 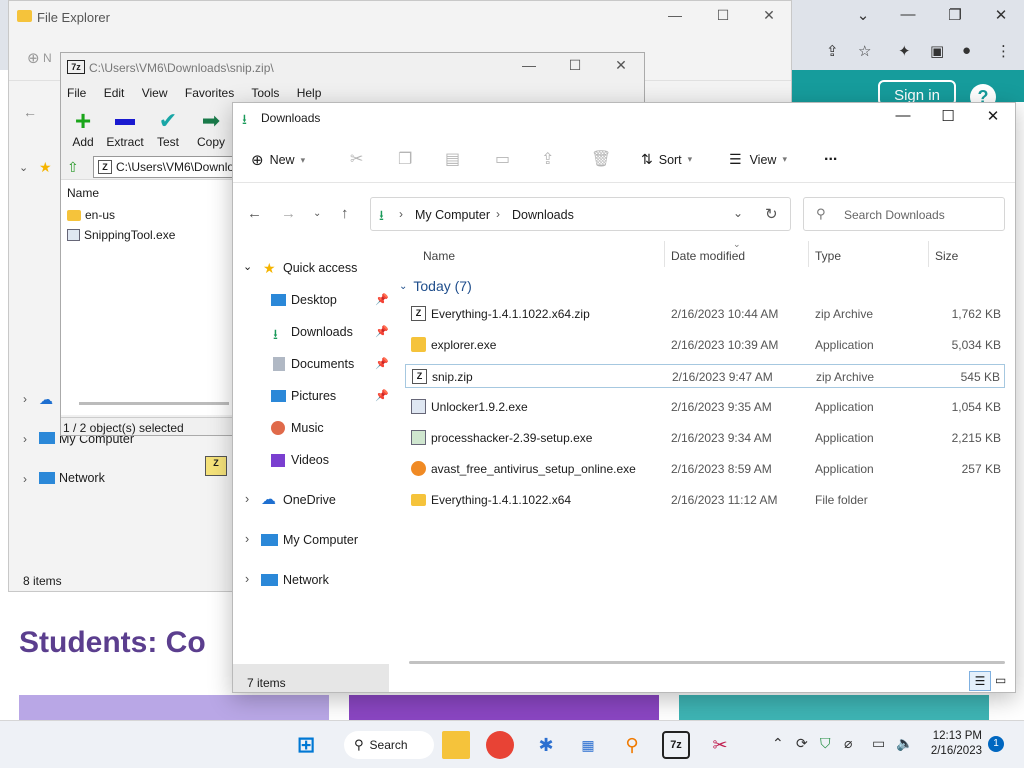 I want to click on delete-icon: 🗑, so click(x=601, y=159).